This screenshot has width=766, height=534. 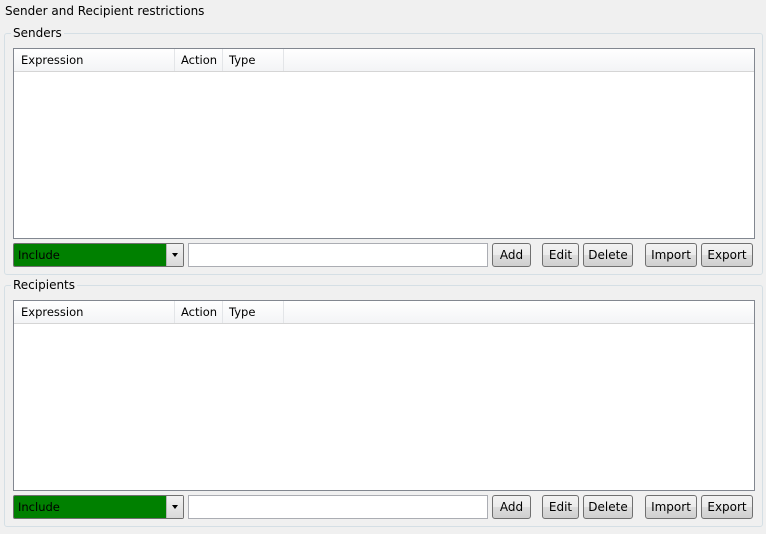 What do you see at coordinates (37, 33) in the screenshot?
I see `senders-legend: Senders` at bounding box center [37, 33].